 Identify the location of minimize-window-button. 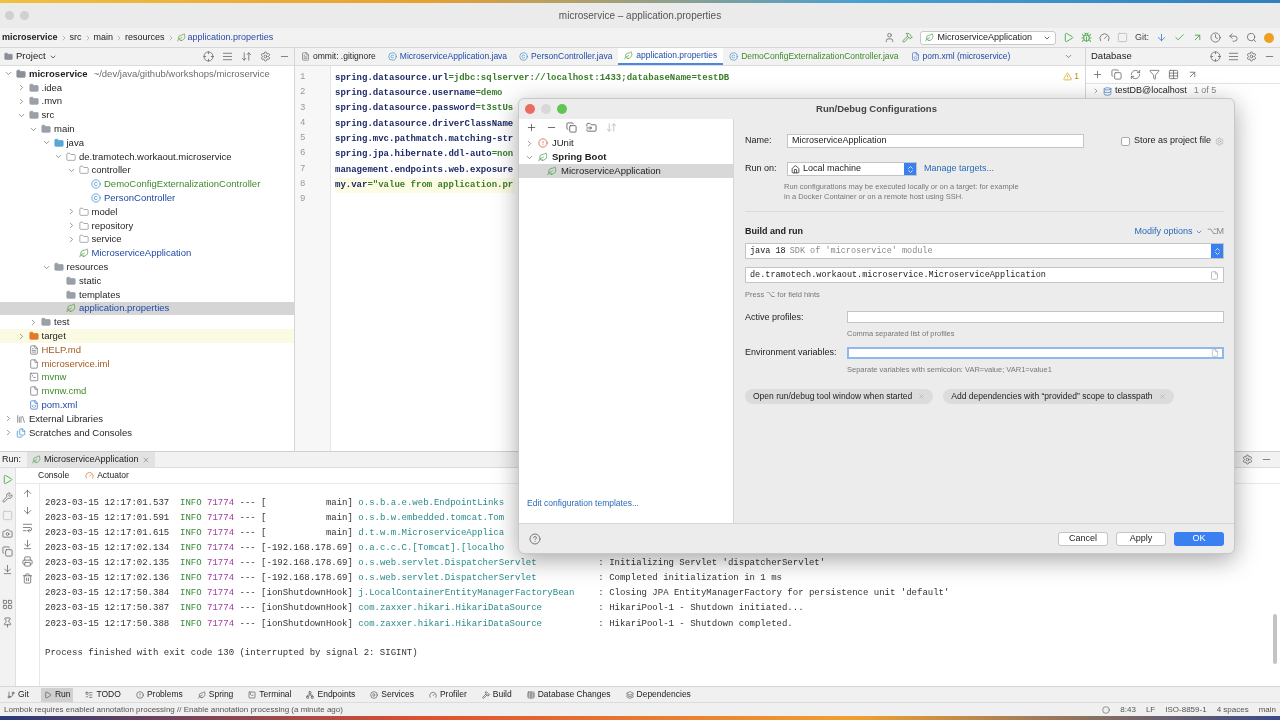
(24, 15).